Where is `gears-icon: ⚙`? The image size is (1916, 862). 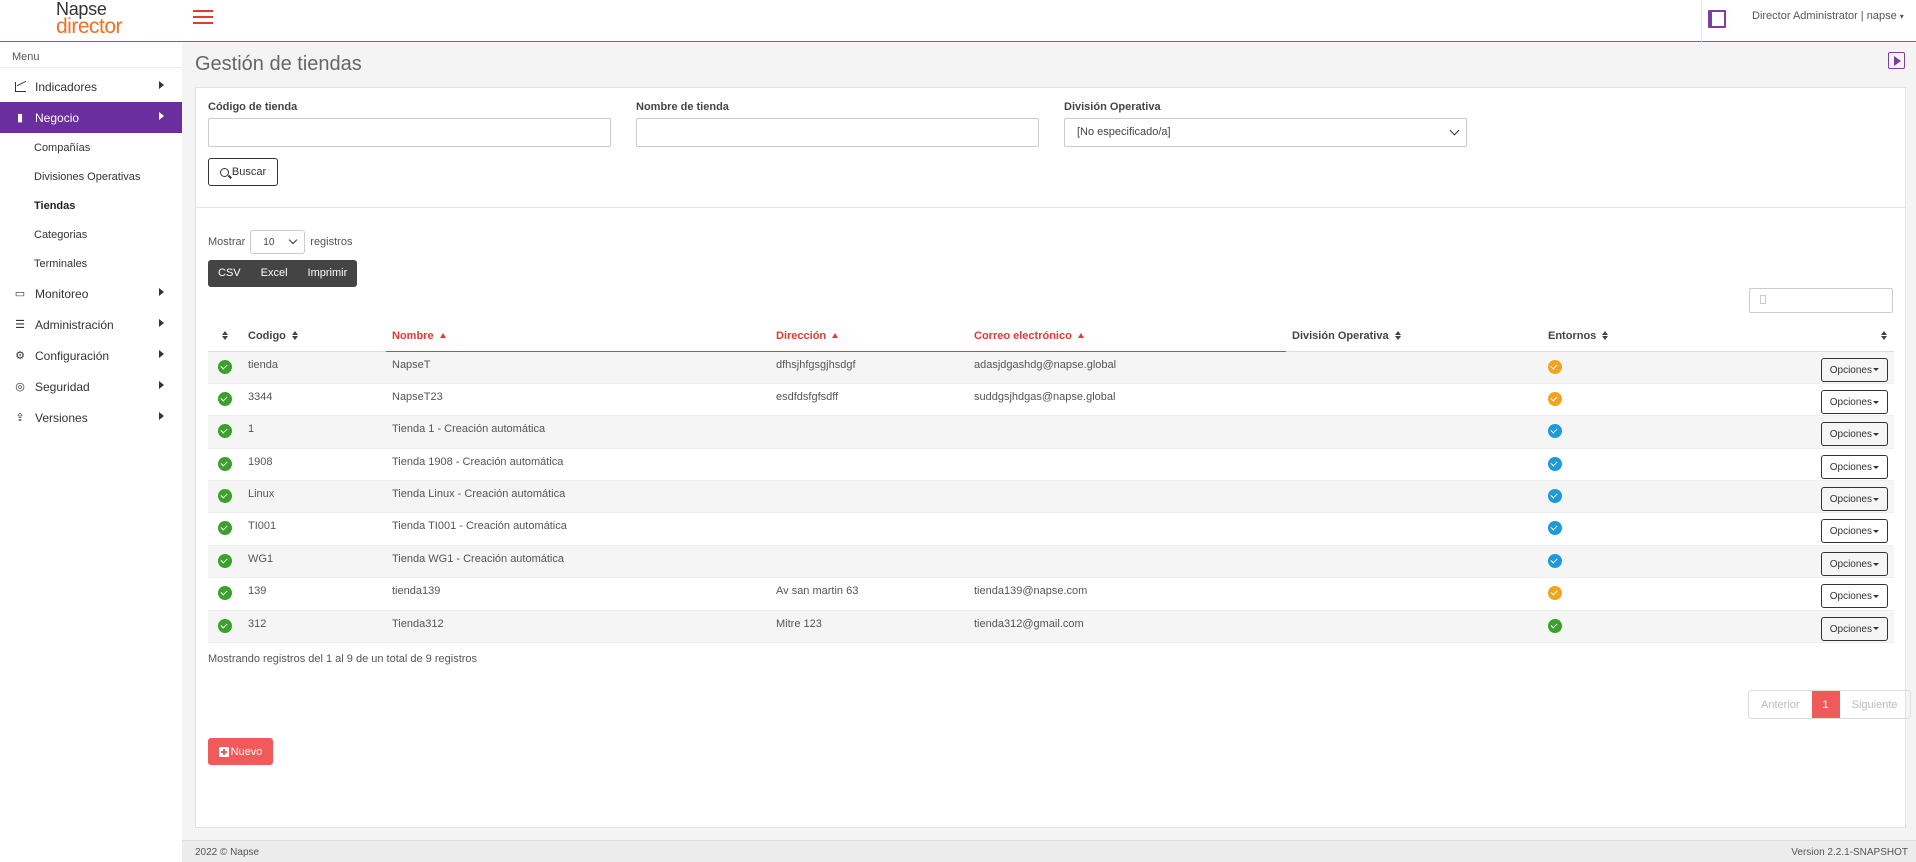 gears-icon: ⚙ is located at coordinates (20, 356).